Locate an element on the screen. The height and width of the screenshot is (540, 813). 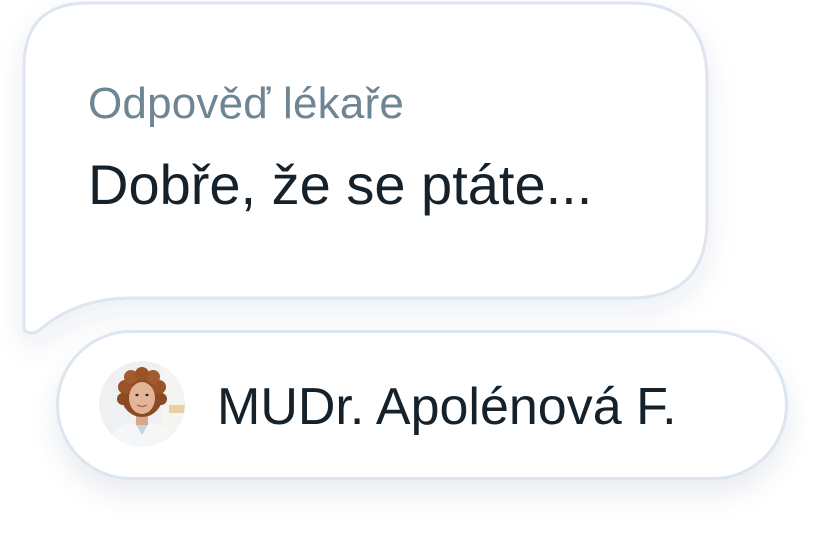
doctor-name: MUDr. Apolénová F. is located at coordinates (447, 407).